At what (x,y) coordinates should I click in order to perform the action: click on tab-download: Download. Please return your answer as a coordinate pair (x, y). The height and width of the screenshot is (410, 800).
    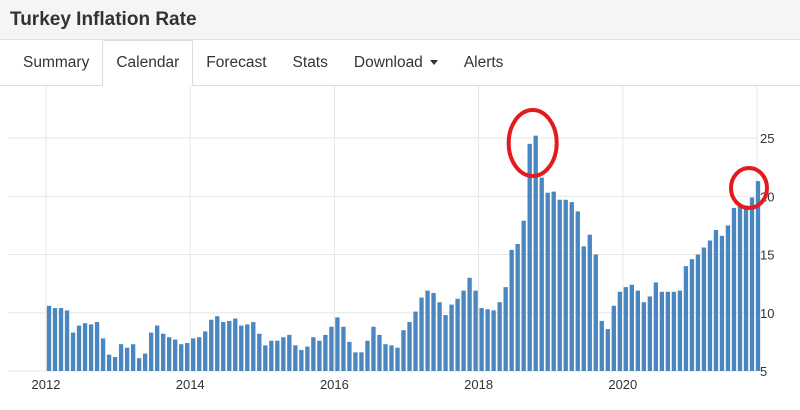
    Looking at the image, I should click on (396, 62).